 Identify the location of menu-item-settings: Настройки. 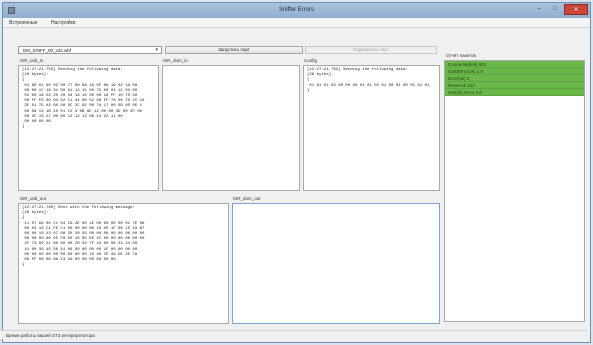
(63, 23).